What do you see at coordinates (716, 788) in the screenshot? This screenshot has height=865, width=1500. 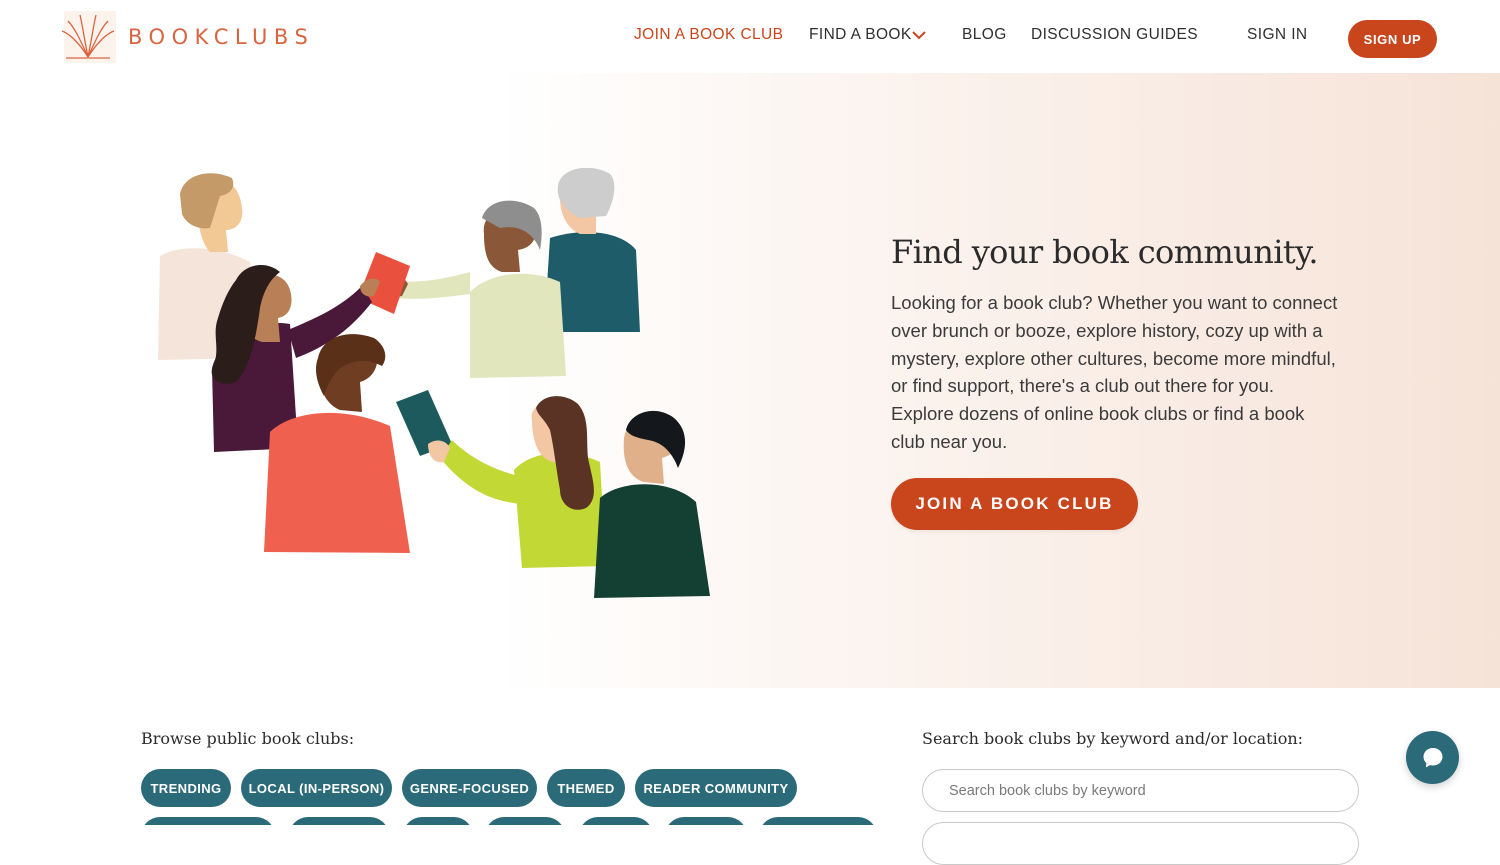 I see `chip-reader-community: READER COMMUNITY` at bounding box center [716, 788].